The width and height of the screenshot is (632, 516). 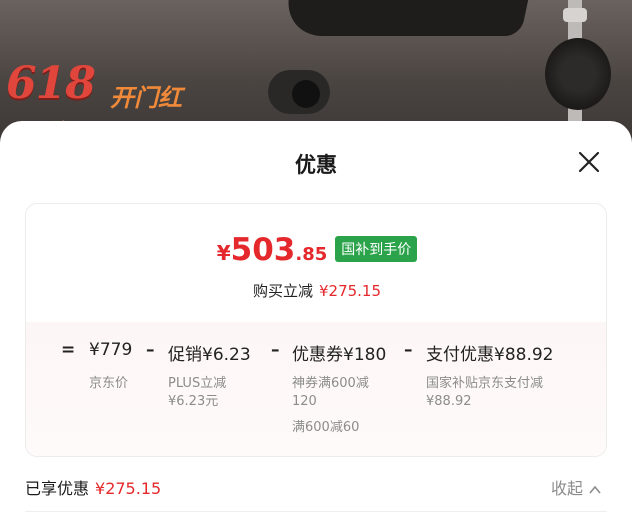 What do you see at coordinates (408, 350) in the screenshot?
I see `minus-sign-3: –` at bounding box center [408, 350].